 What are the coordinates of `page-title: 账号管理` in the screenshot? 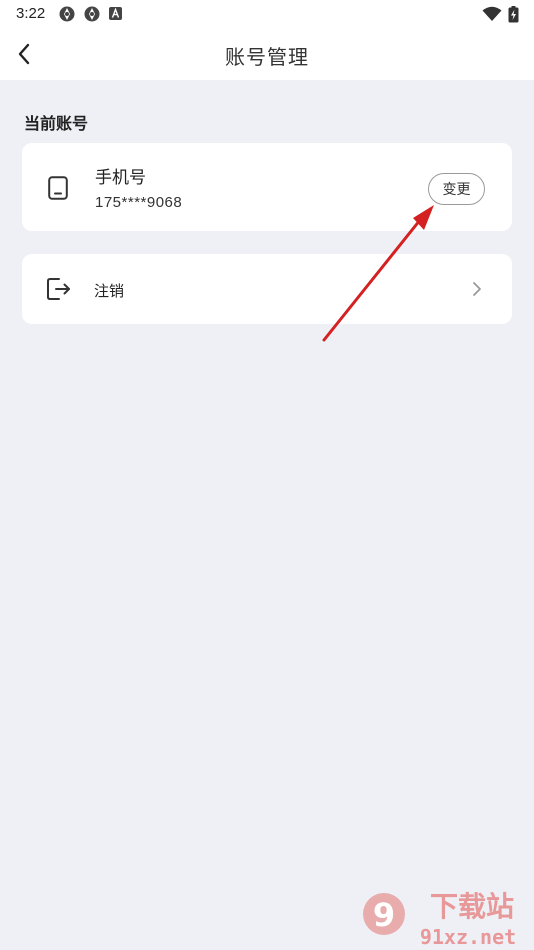 It's located at (267, 57).